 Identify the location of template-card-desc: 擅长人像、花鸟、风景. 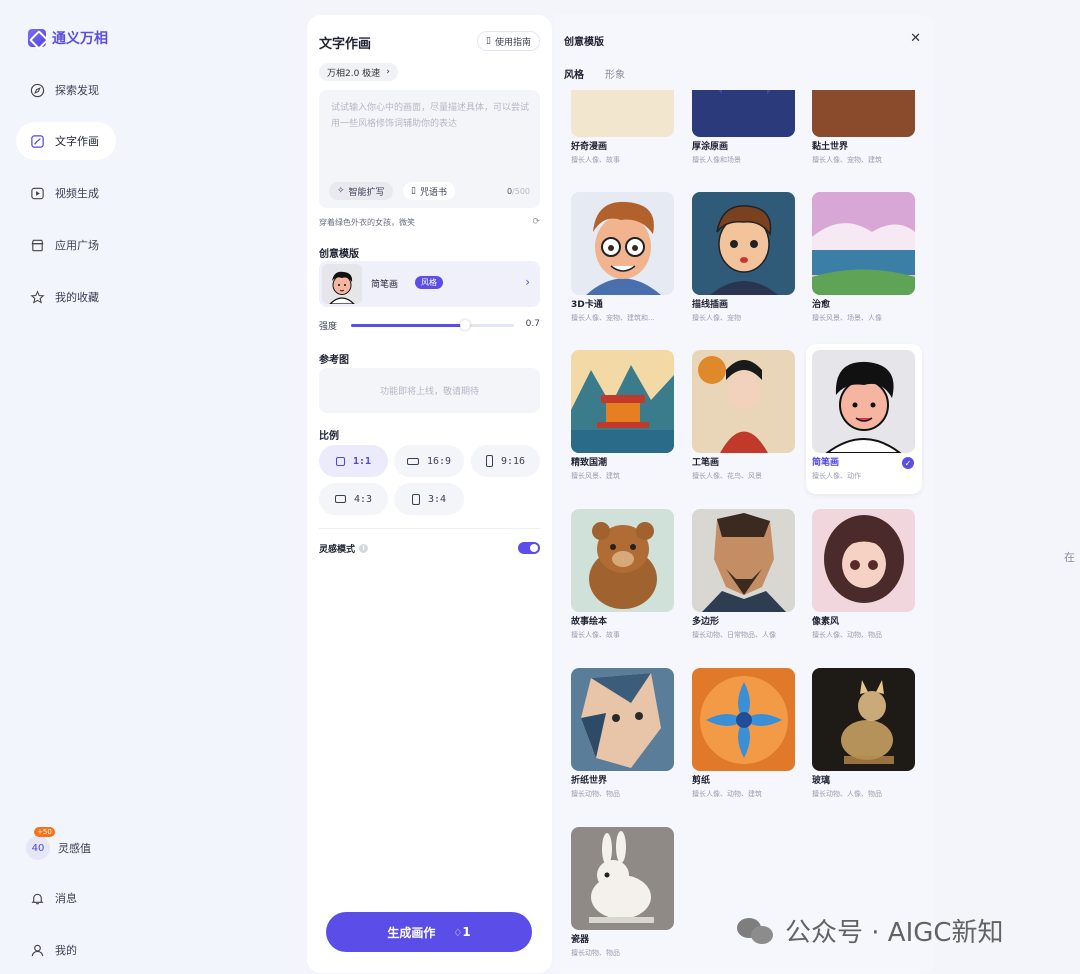
(727, 476).